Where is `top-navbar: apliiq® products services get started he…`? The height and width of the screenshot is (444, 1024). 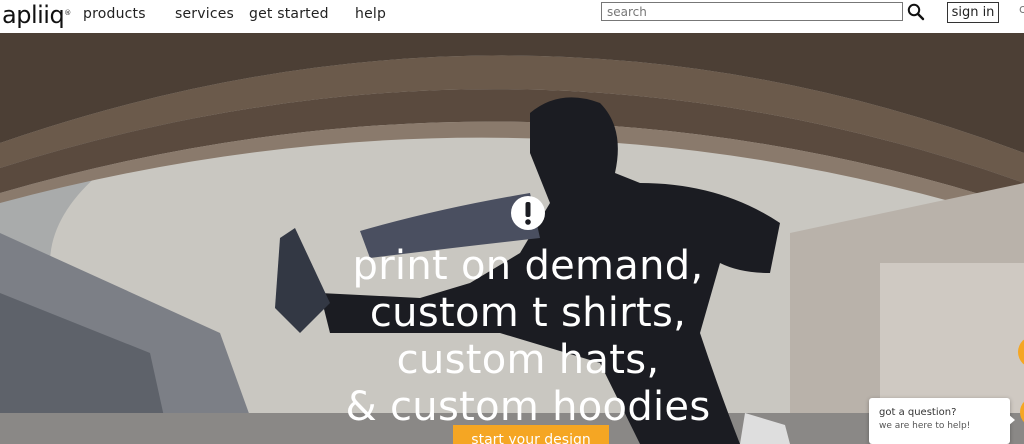
top-navbar: apliiq® products services get started he… is located at coordinates (512, 16).